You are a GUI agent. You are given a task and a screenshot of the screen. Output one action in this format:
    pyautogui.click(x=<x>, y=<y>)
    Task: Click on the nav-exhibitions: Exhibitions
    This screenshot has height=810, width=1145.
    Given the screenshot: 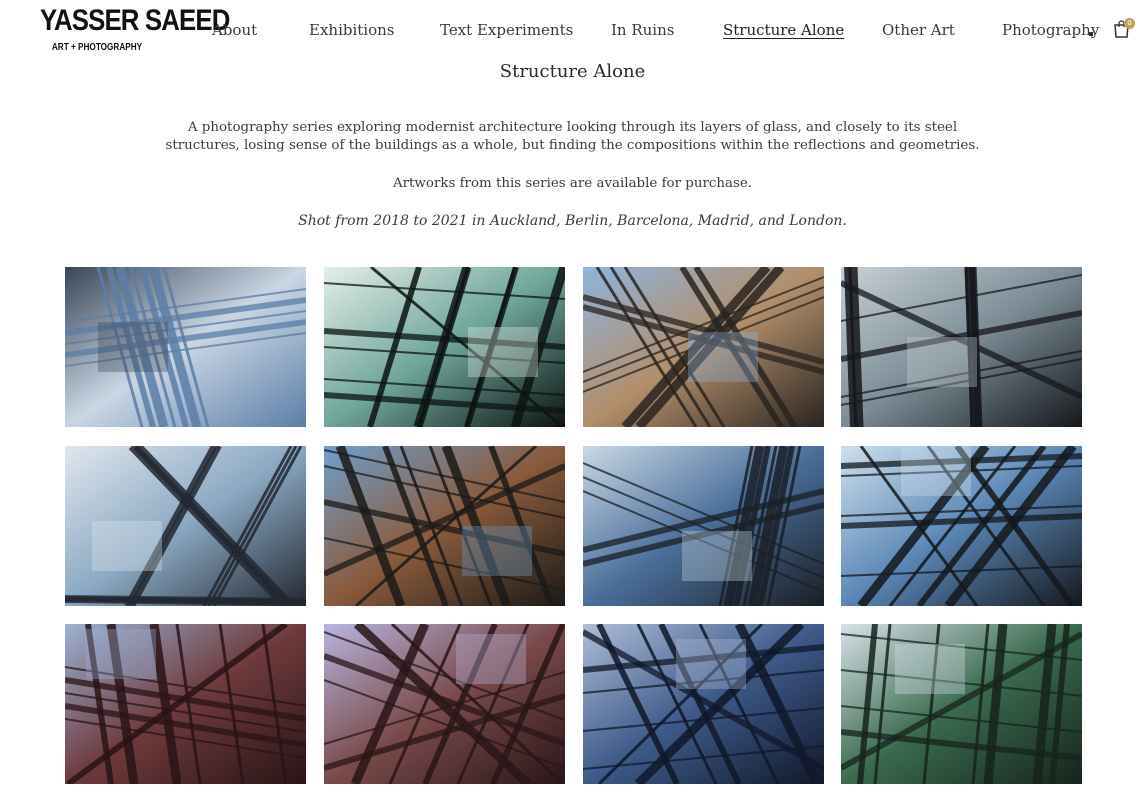 What is the action you would take?
    pyautogui.click(x=351, y=30)
    